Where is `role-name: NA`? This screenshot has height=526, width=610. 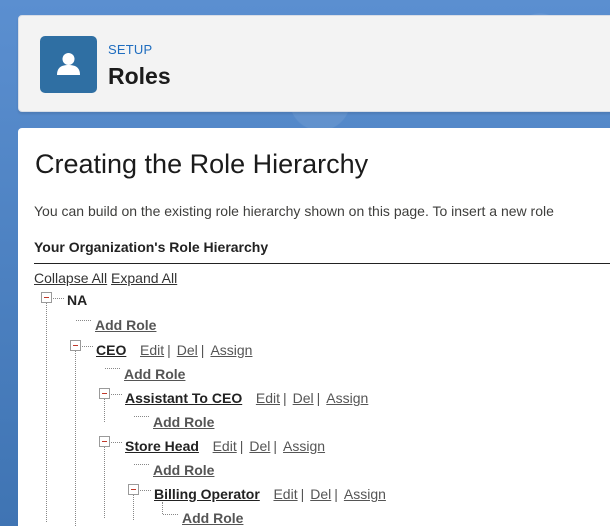 role-name: NA is located at coordinates (77, 300).